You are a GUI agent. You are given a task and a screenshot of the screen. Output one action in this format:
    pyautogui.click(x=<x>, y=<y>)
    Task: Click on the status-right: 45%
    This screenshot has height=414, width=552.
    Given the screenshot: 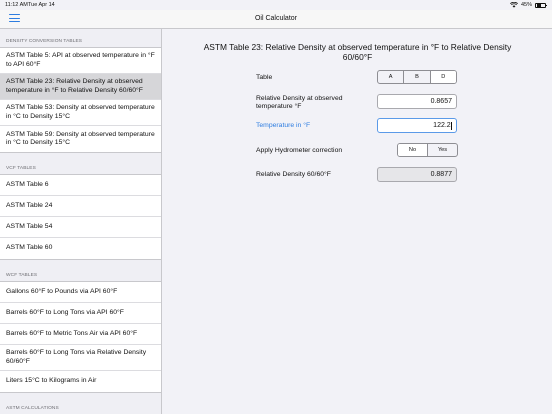 What is the action you would take?
    pyautogui.click(x=528, y=5)
    